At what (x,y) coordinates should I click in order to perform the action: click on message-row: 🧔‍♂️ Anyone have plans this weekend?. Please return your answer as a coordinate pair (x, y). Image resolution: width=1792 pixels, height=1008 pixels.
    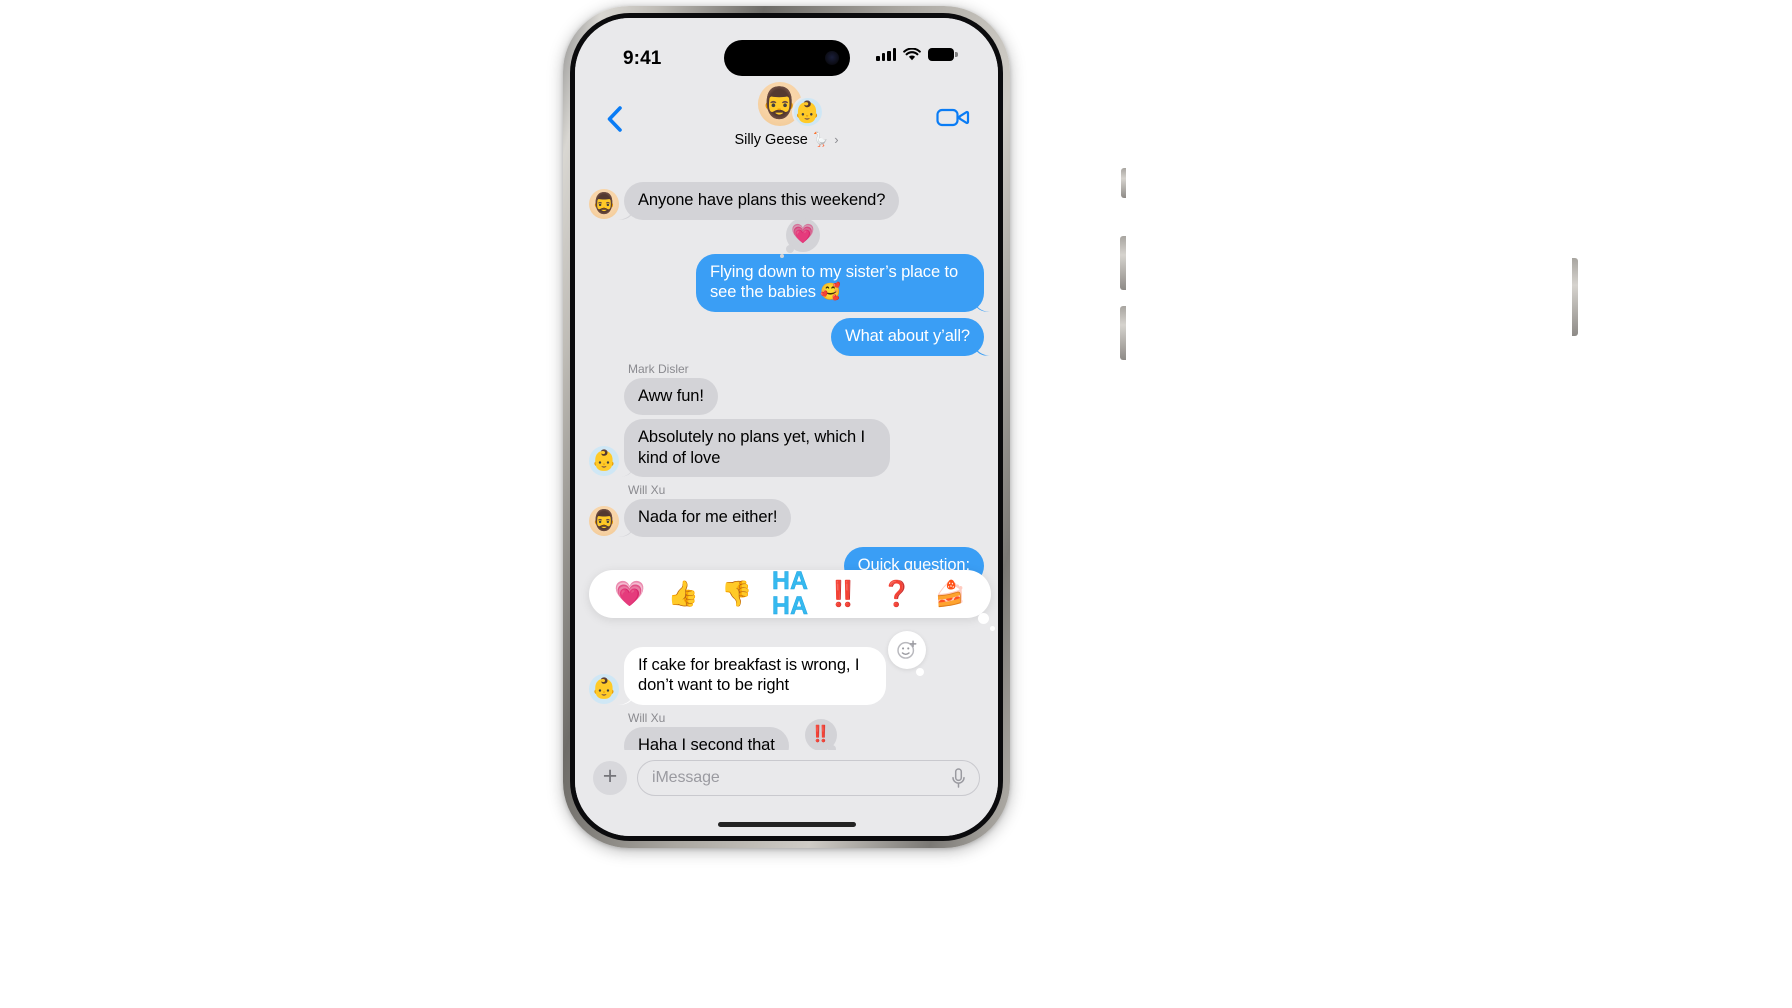
    Looking at the image, I should click on (786, 201).